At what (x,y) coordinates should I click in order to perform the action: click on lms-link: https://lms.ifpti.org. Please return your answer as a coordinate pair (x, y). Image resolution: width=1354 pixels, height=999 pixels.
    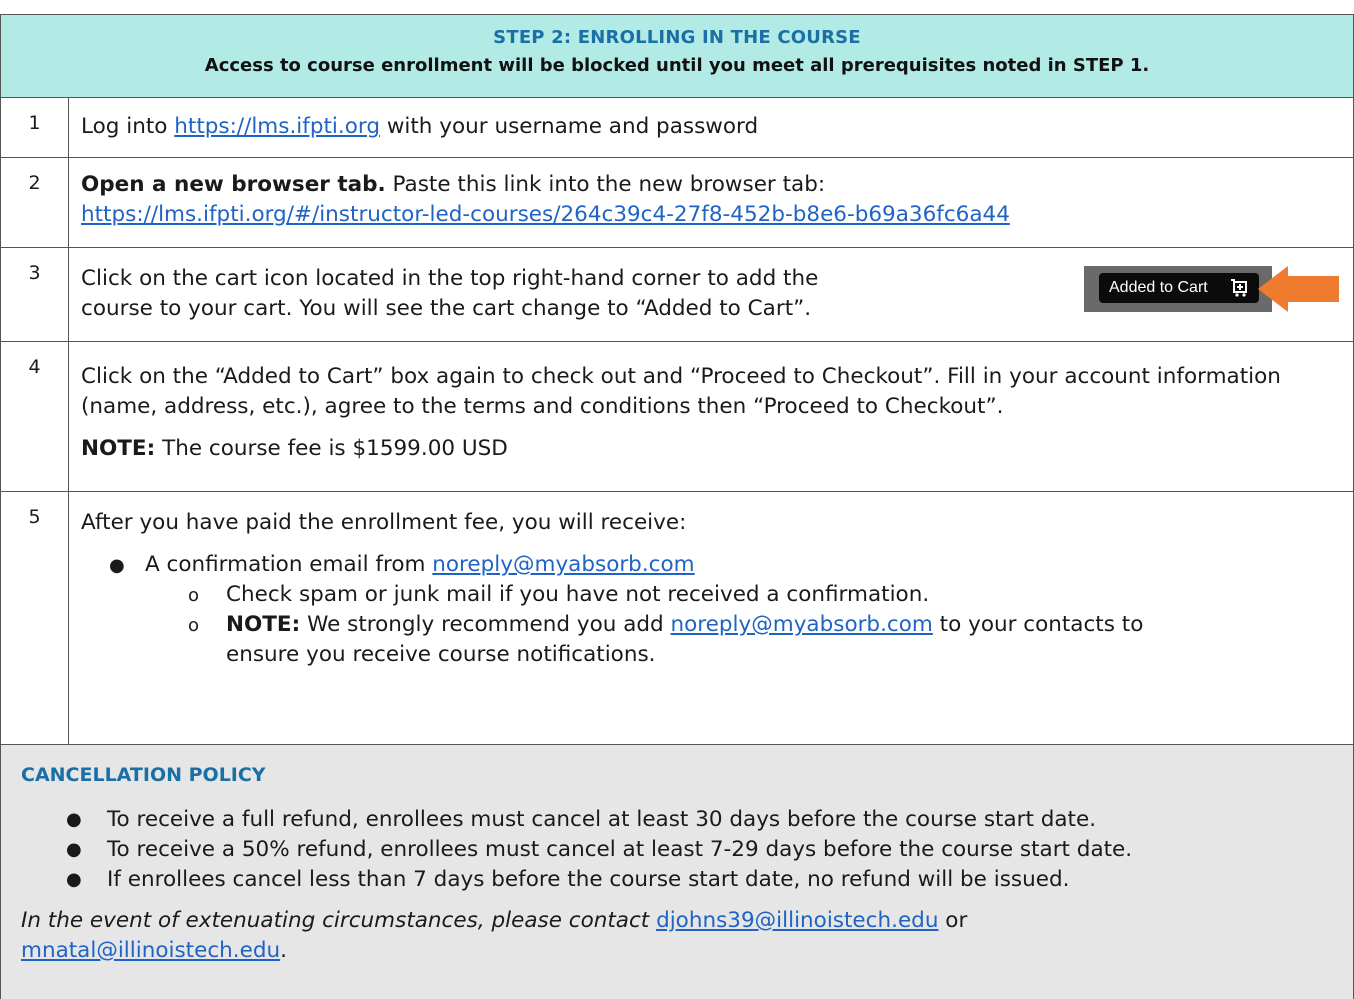
    Looking at the image, I should click on (277, 126).